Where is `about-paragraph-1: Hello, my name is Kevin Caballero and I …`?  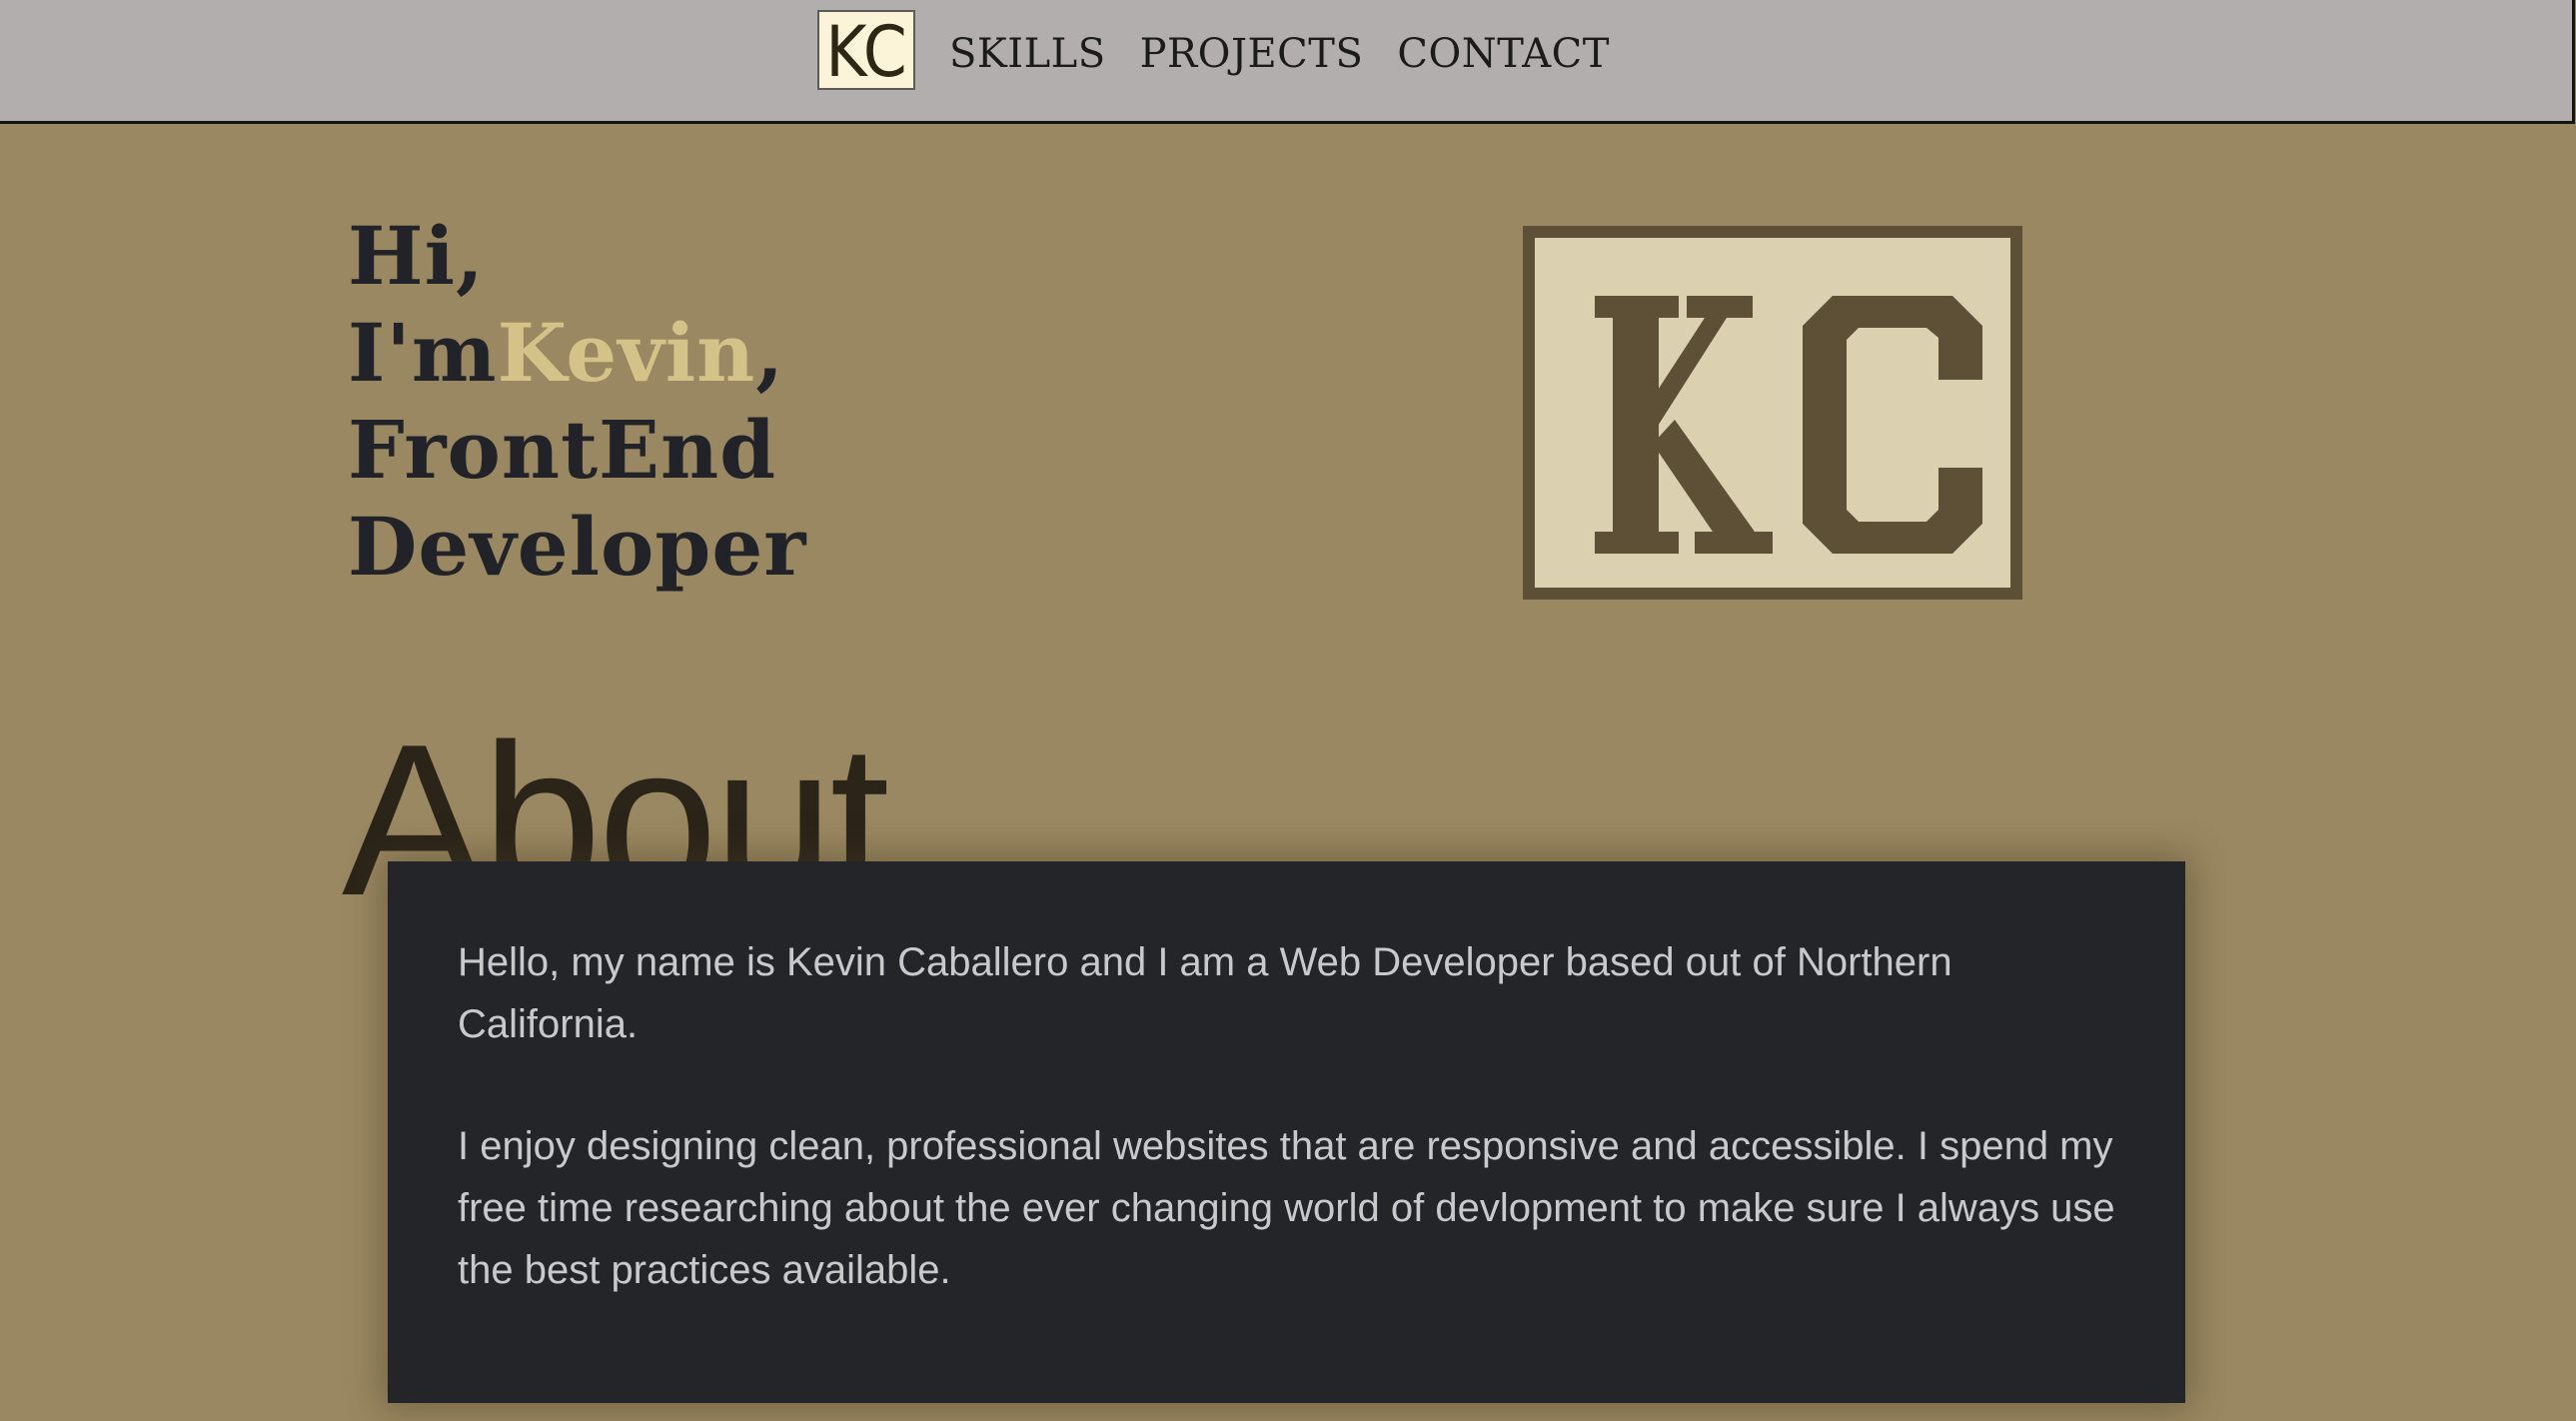 about-paragraph-1: Hello, my name is Kevin Caballero and I … is located at coordinates (1205, 993).